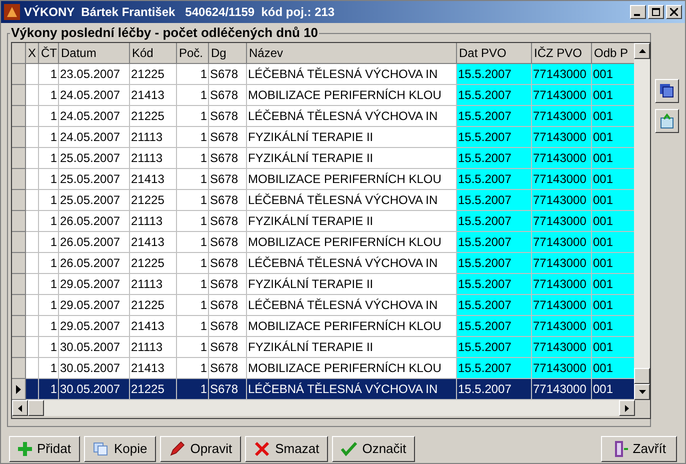 The width and height of the screenshot is (686, 464). What do you see at coordinates (193, 53) in the screenshot?
I see `column-header: Poč.` at bounding box center [193, 53].